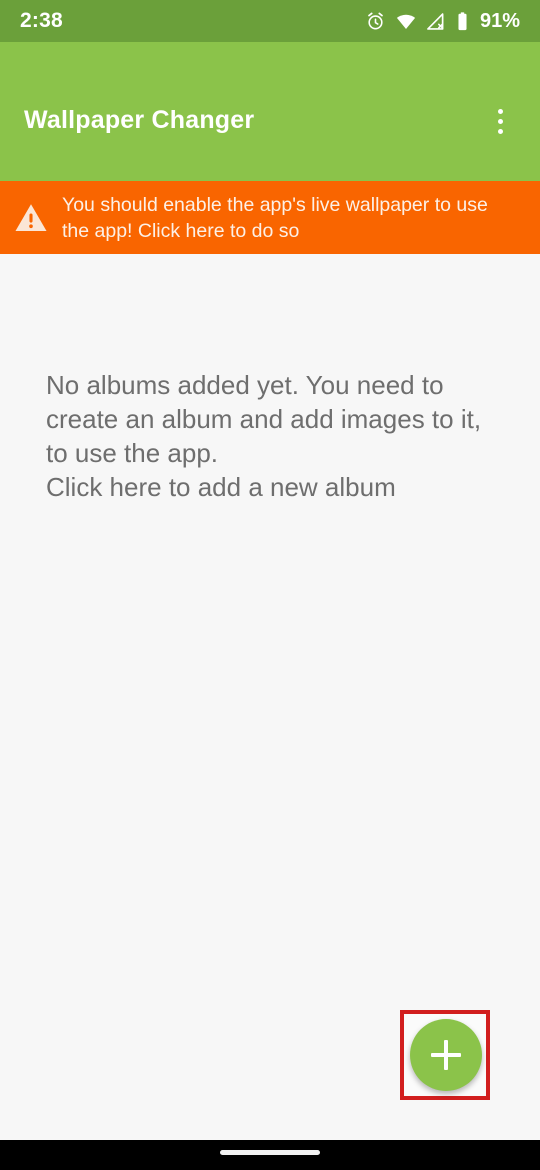 The height and width of the screenshot is (1170, 540). Describe the element at coordinates (499, 20) in the screenshot. I see `battery-percent-label: 91%` at that location.